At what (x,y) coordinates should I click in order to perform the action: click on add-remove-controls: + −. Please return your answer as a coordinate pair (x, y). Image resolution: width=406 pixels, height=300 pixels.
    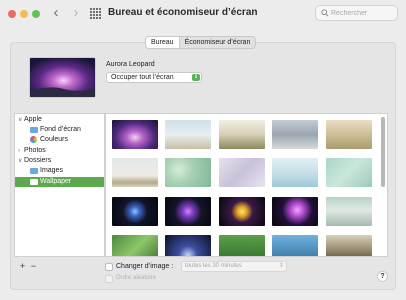
    Looking at the image, I should click on (28, 266).